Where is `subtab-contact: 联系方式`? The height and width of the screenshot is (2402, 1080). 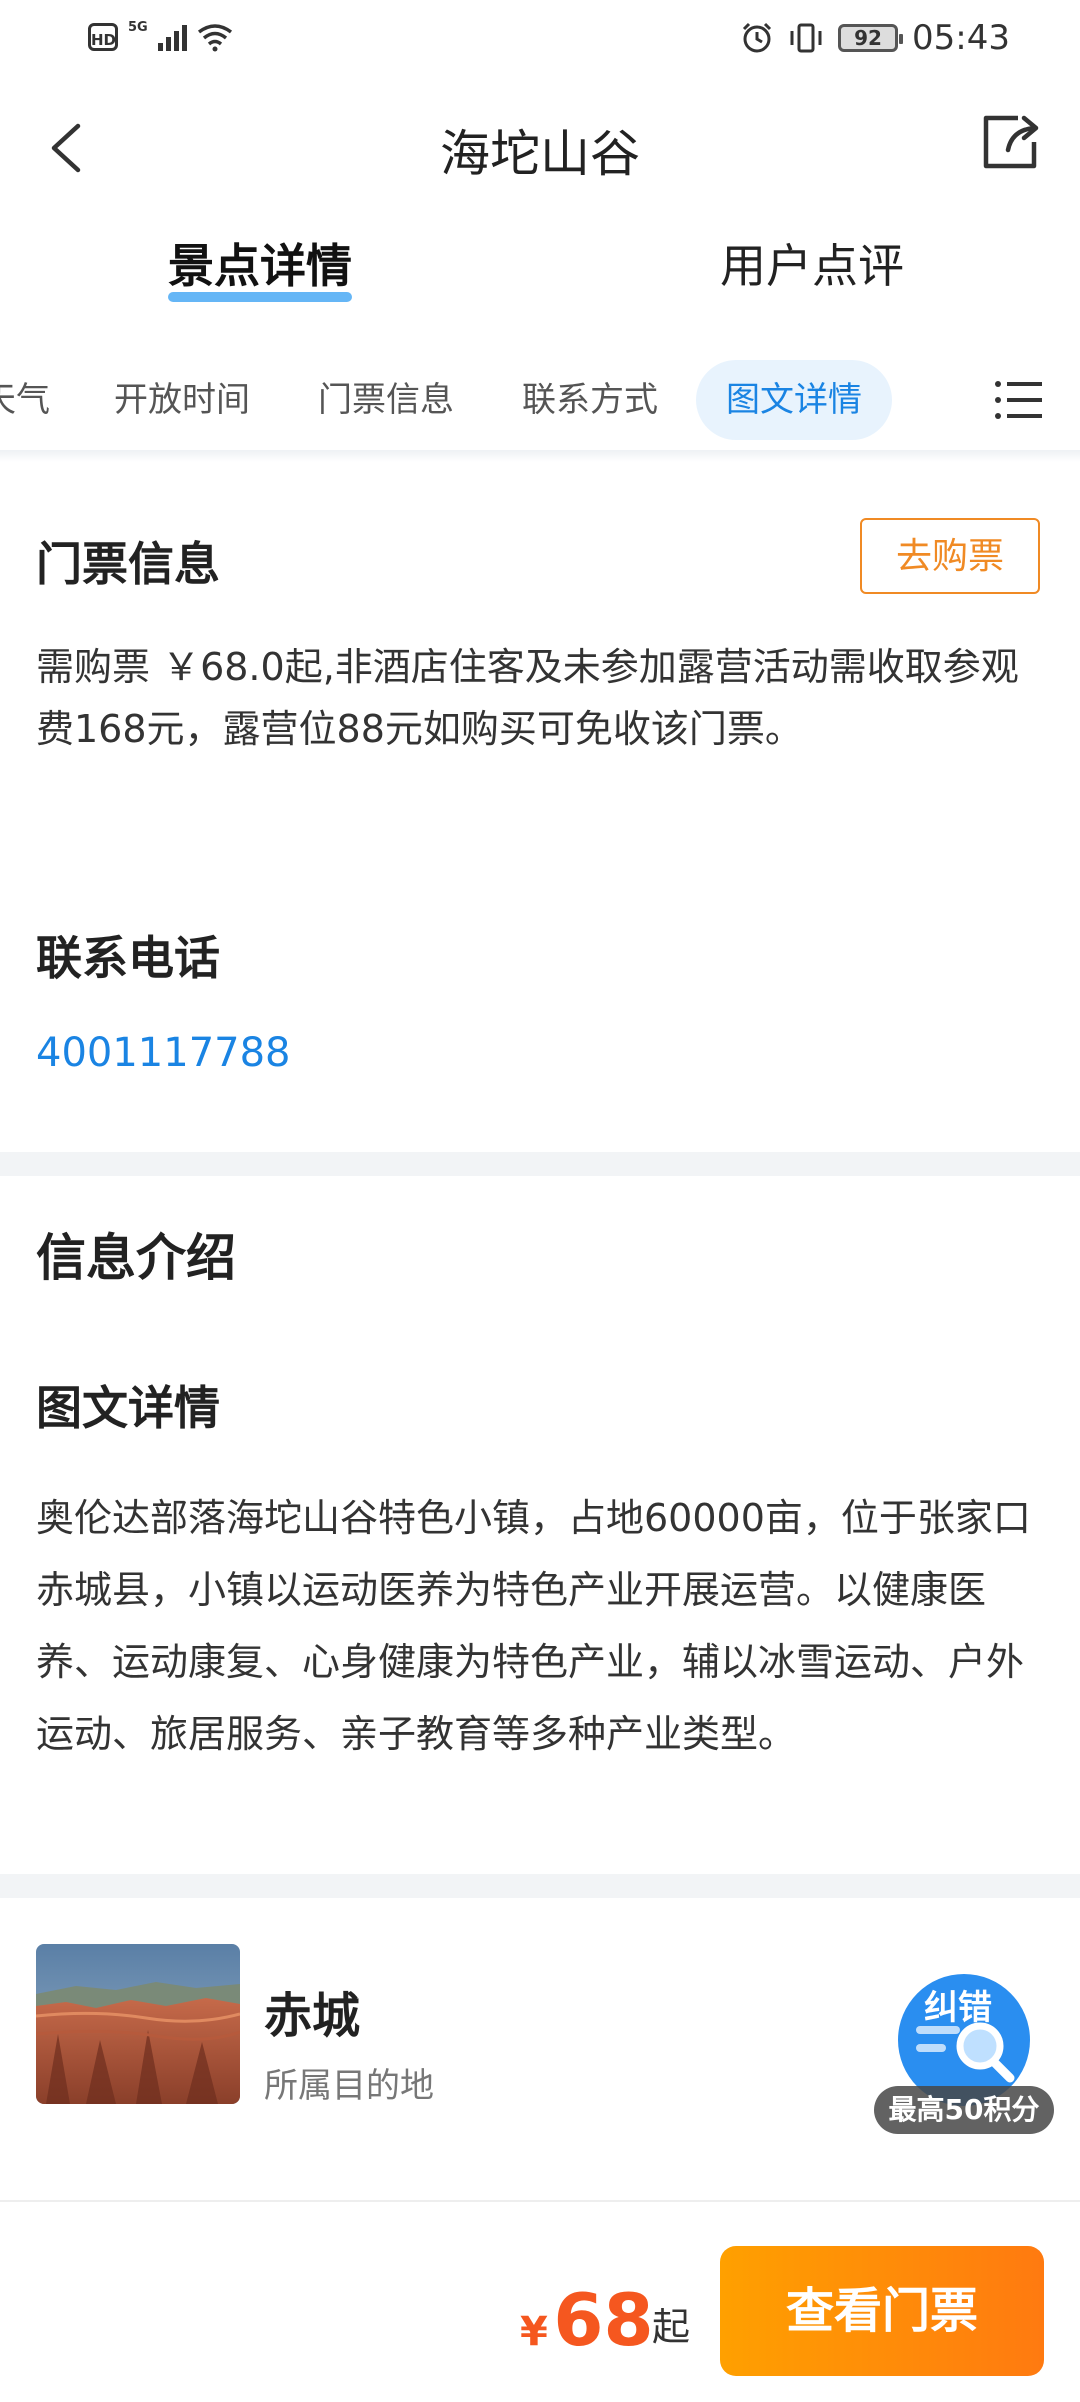 subtab-contact: 联系方式 is located at coordinates (590, 400).